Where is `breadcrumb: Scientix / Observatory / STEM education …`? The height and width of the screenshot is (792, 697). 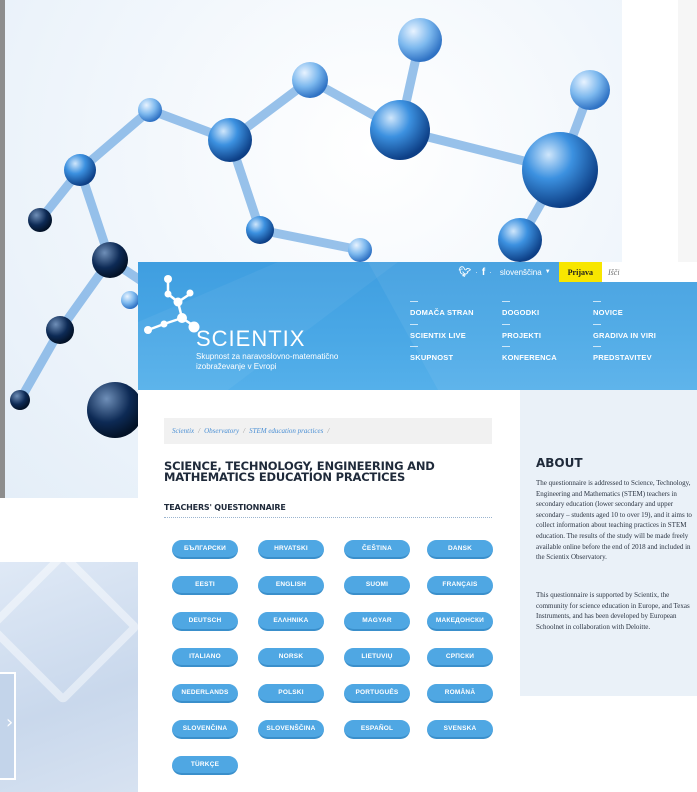
breadcrumb: Scientix / Observatory / STEM education … is located at coordinates (328, 431).